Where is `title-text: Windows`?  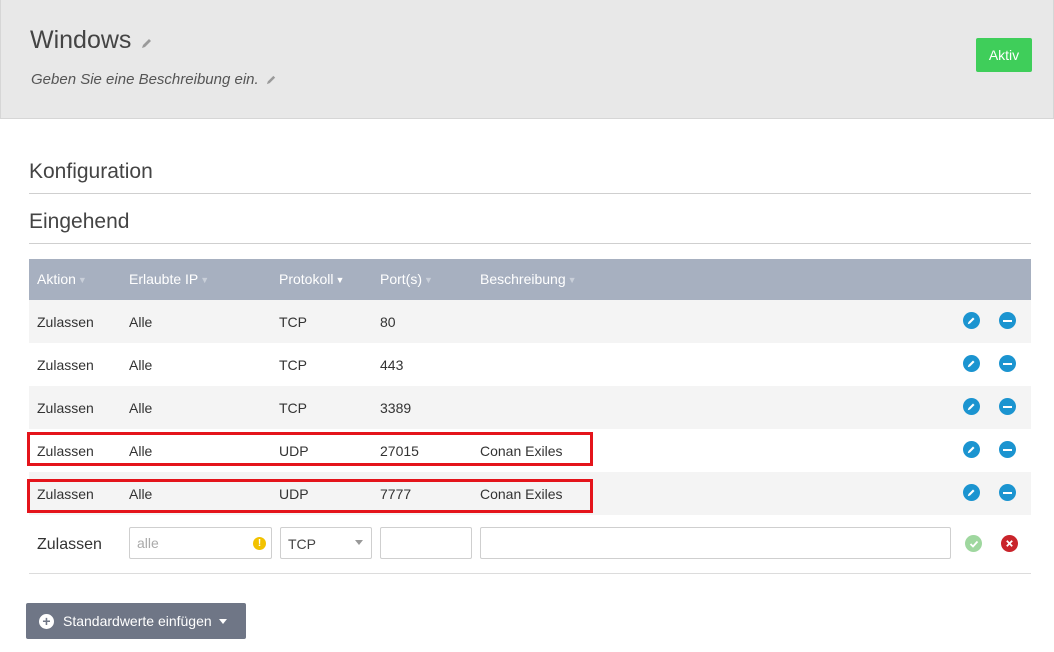 title-text: Windows is located at coordinates (81, 40).